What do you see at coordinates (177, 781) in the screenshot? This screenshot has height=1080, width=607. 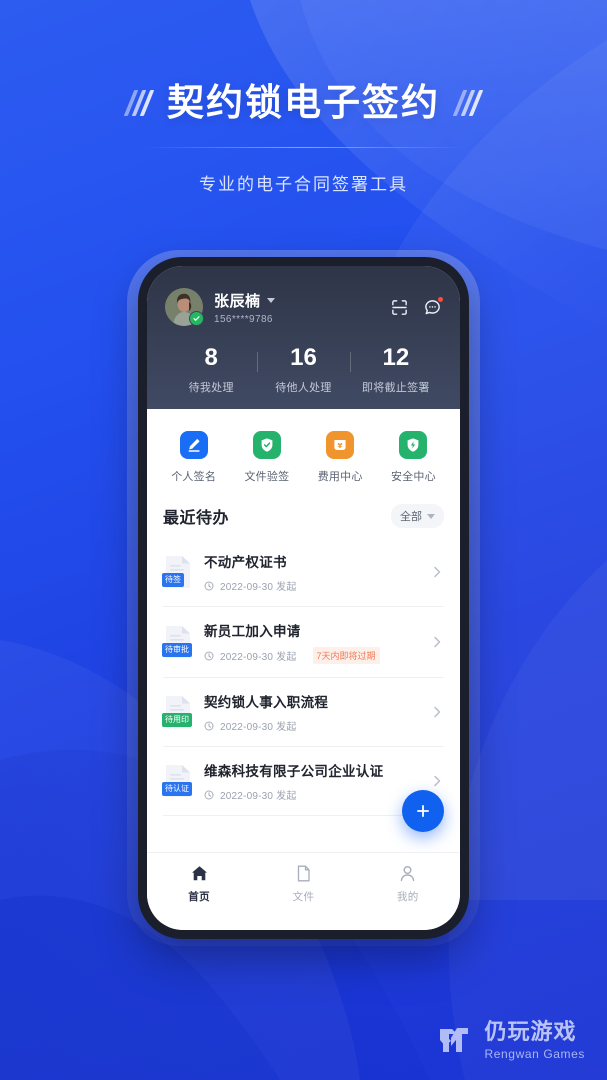 I see `document-icon: 待认证` at bounding box center [177, 781].